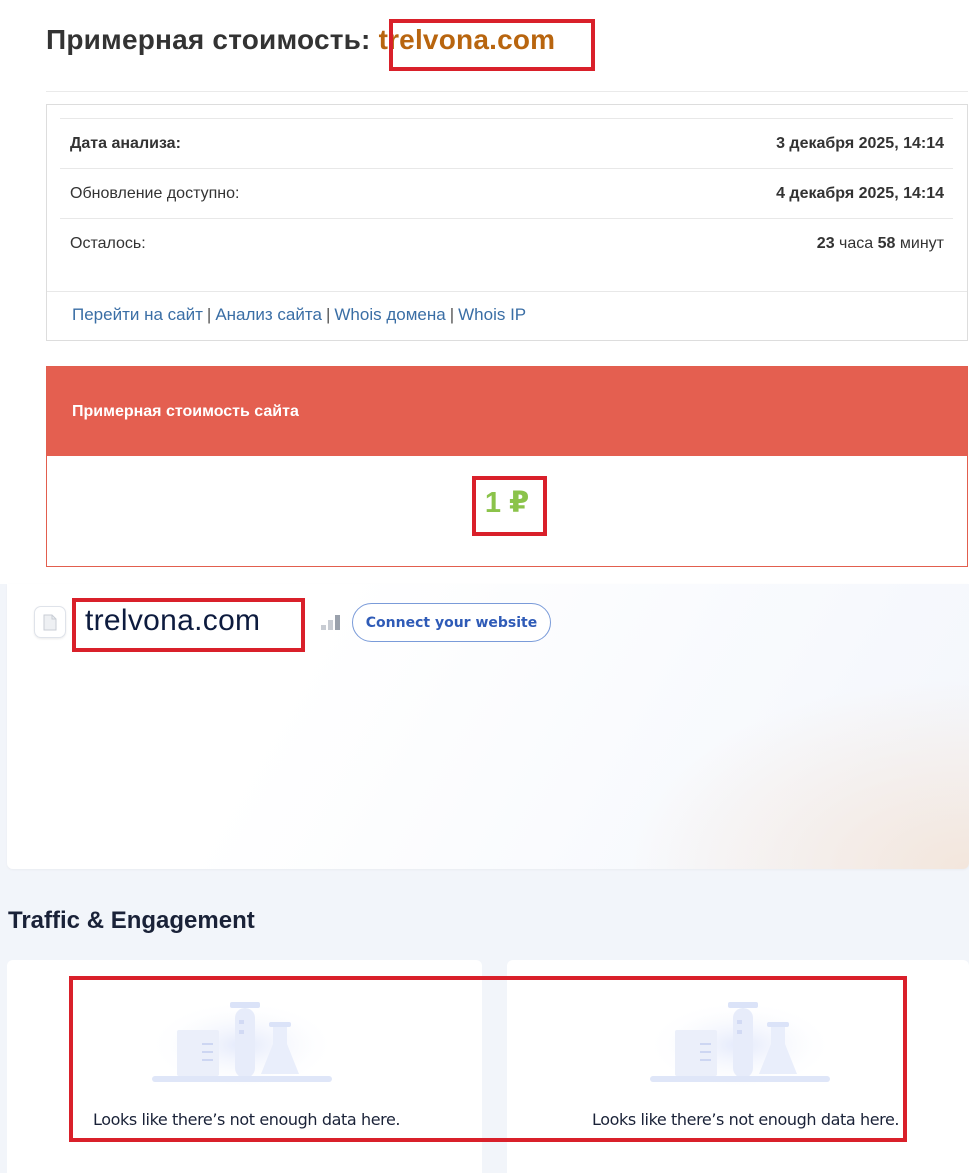 This screenshot has width=969, height=1173. What do you see at coordinates (125, 143) in the screenshot?
I see `analysis-date-label: Дата анализа:` at bounding box center [125, 143].